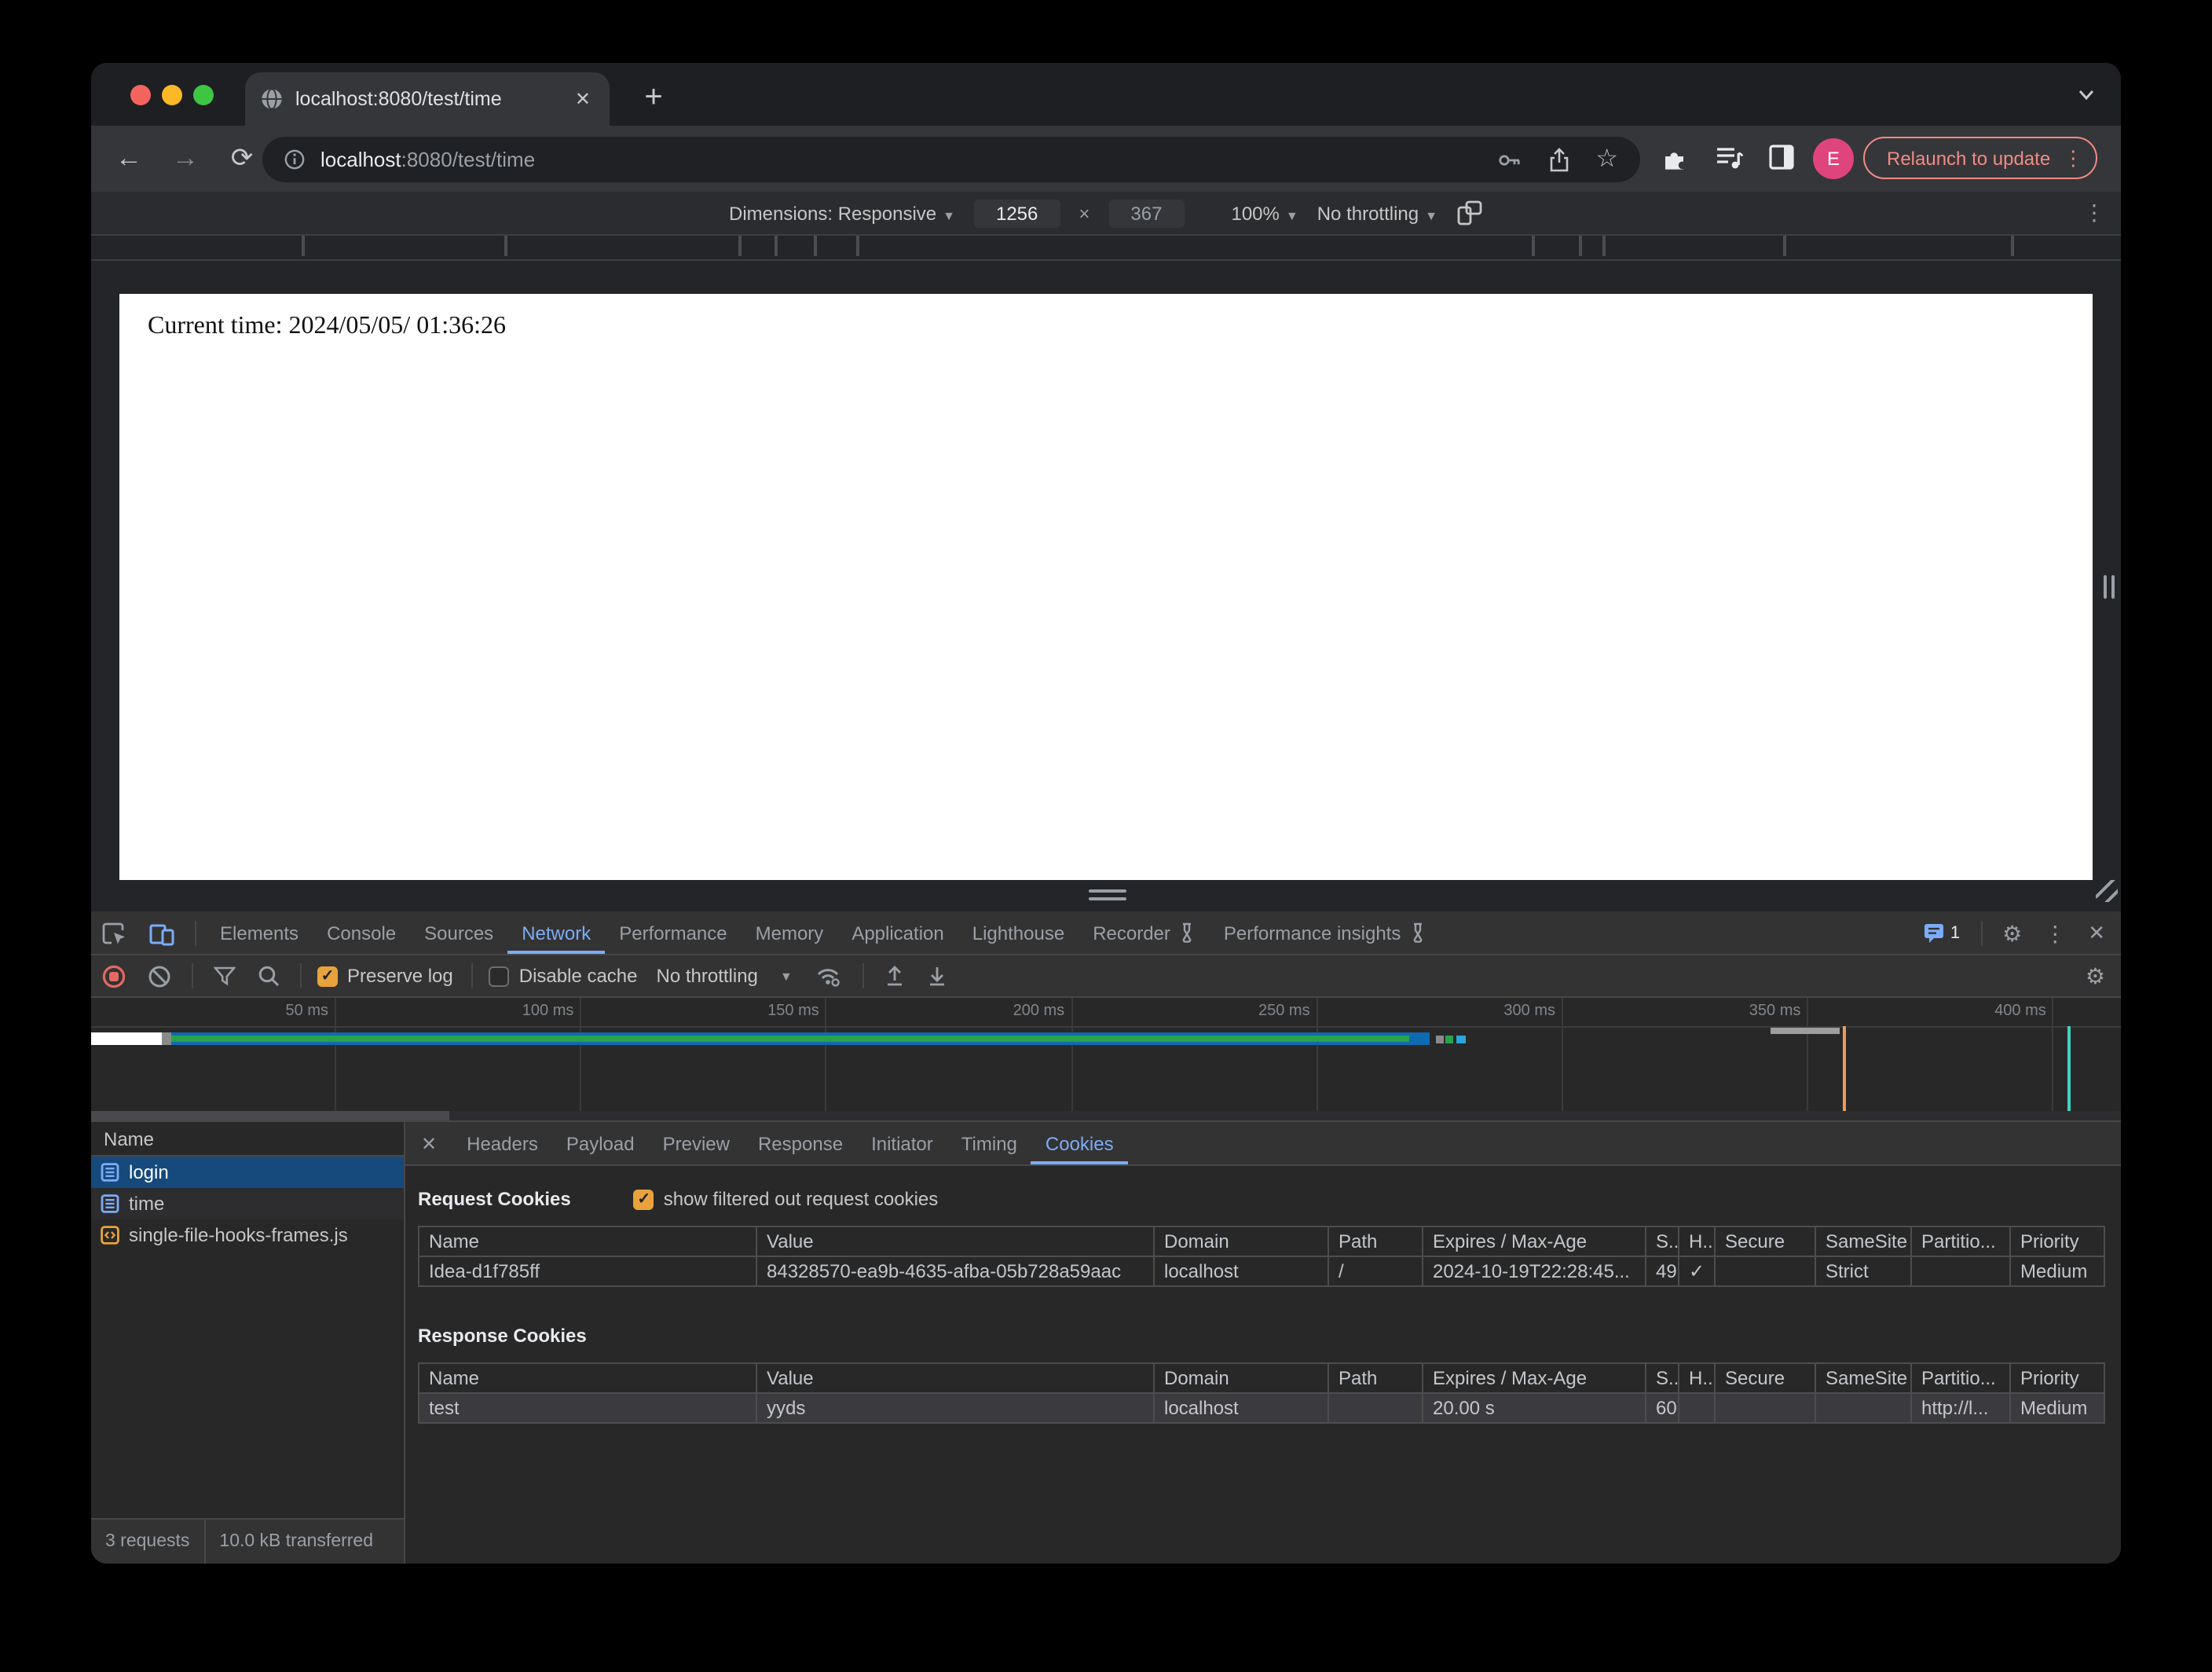  I want to click on close-window-button, so click(140, 95).